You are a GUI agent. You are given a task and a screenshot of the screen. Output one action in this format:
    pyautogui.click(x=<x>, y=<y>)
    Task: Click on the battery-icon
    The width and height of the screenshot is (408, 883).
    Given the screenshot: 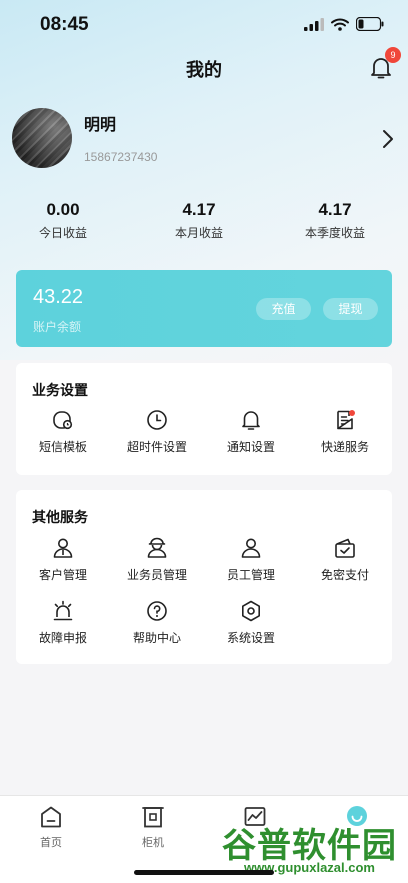 What is the action you would take?
    pyautogui.click(x=370, y=24)
    